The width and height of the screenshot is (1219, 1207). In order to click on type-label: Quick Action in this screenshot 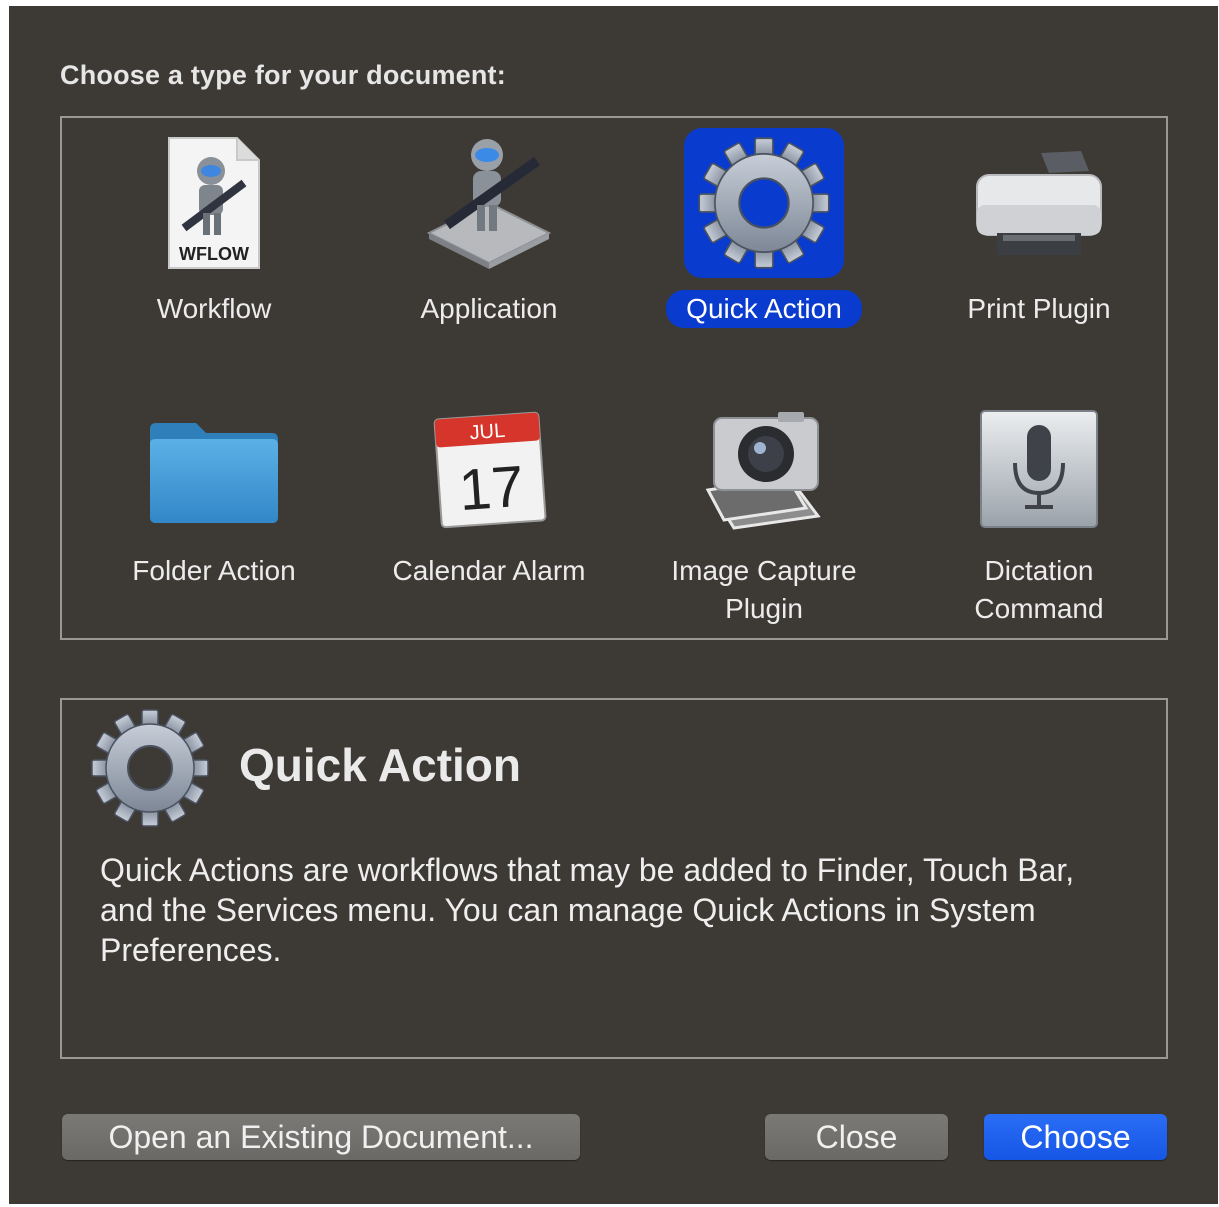, I will do `click(764, 309)`.